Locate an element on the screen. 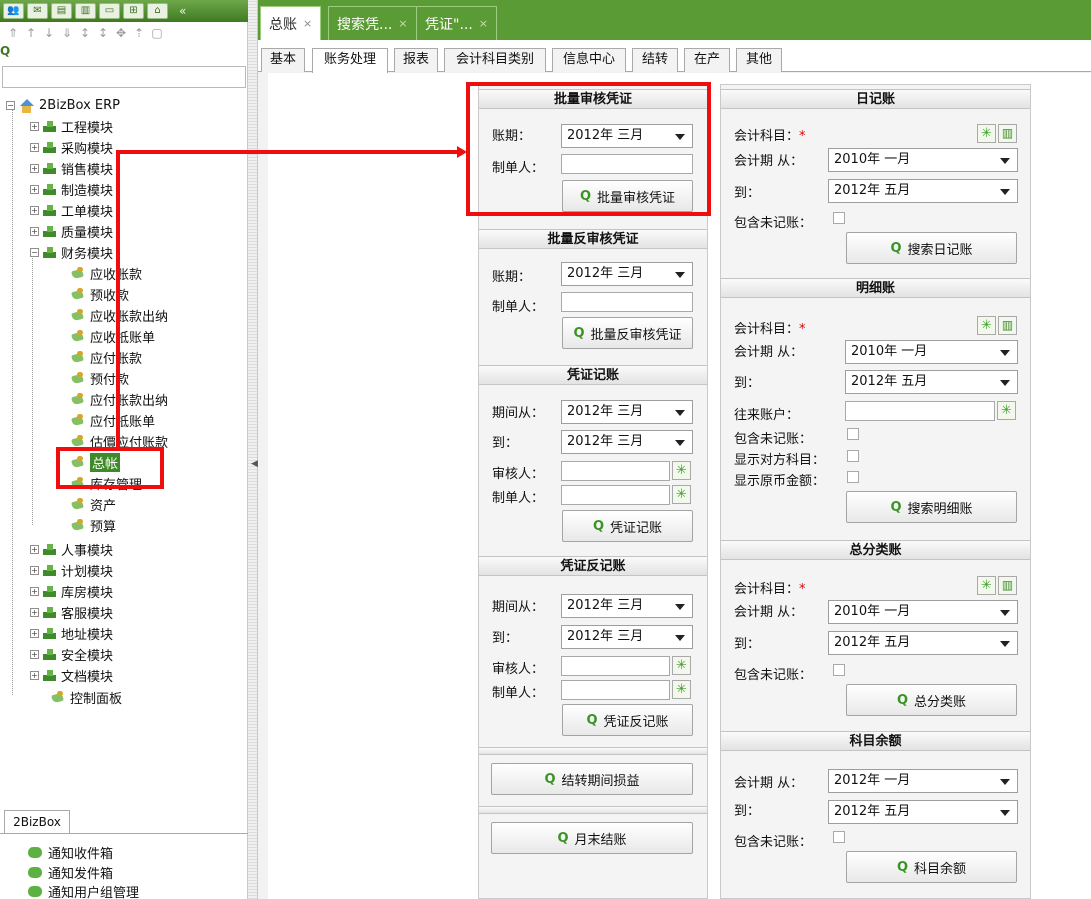 The image size is (1091, 899). original-currency-checkbox is located at coordinates (853, 477).